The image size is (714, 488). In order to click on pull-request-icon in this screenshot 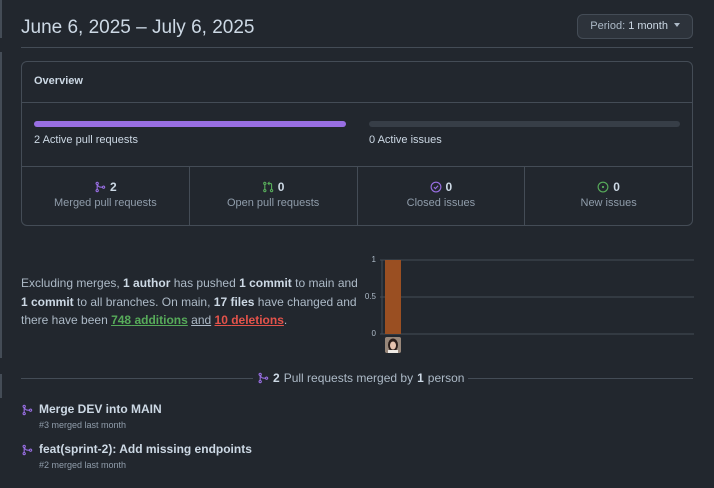, I will do `click(268, 187)`.